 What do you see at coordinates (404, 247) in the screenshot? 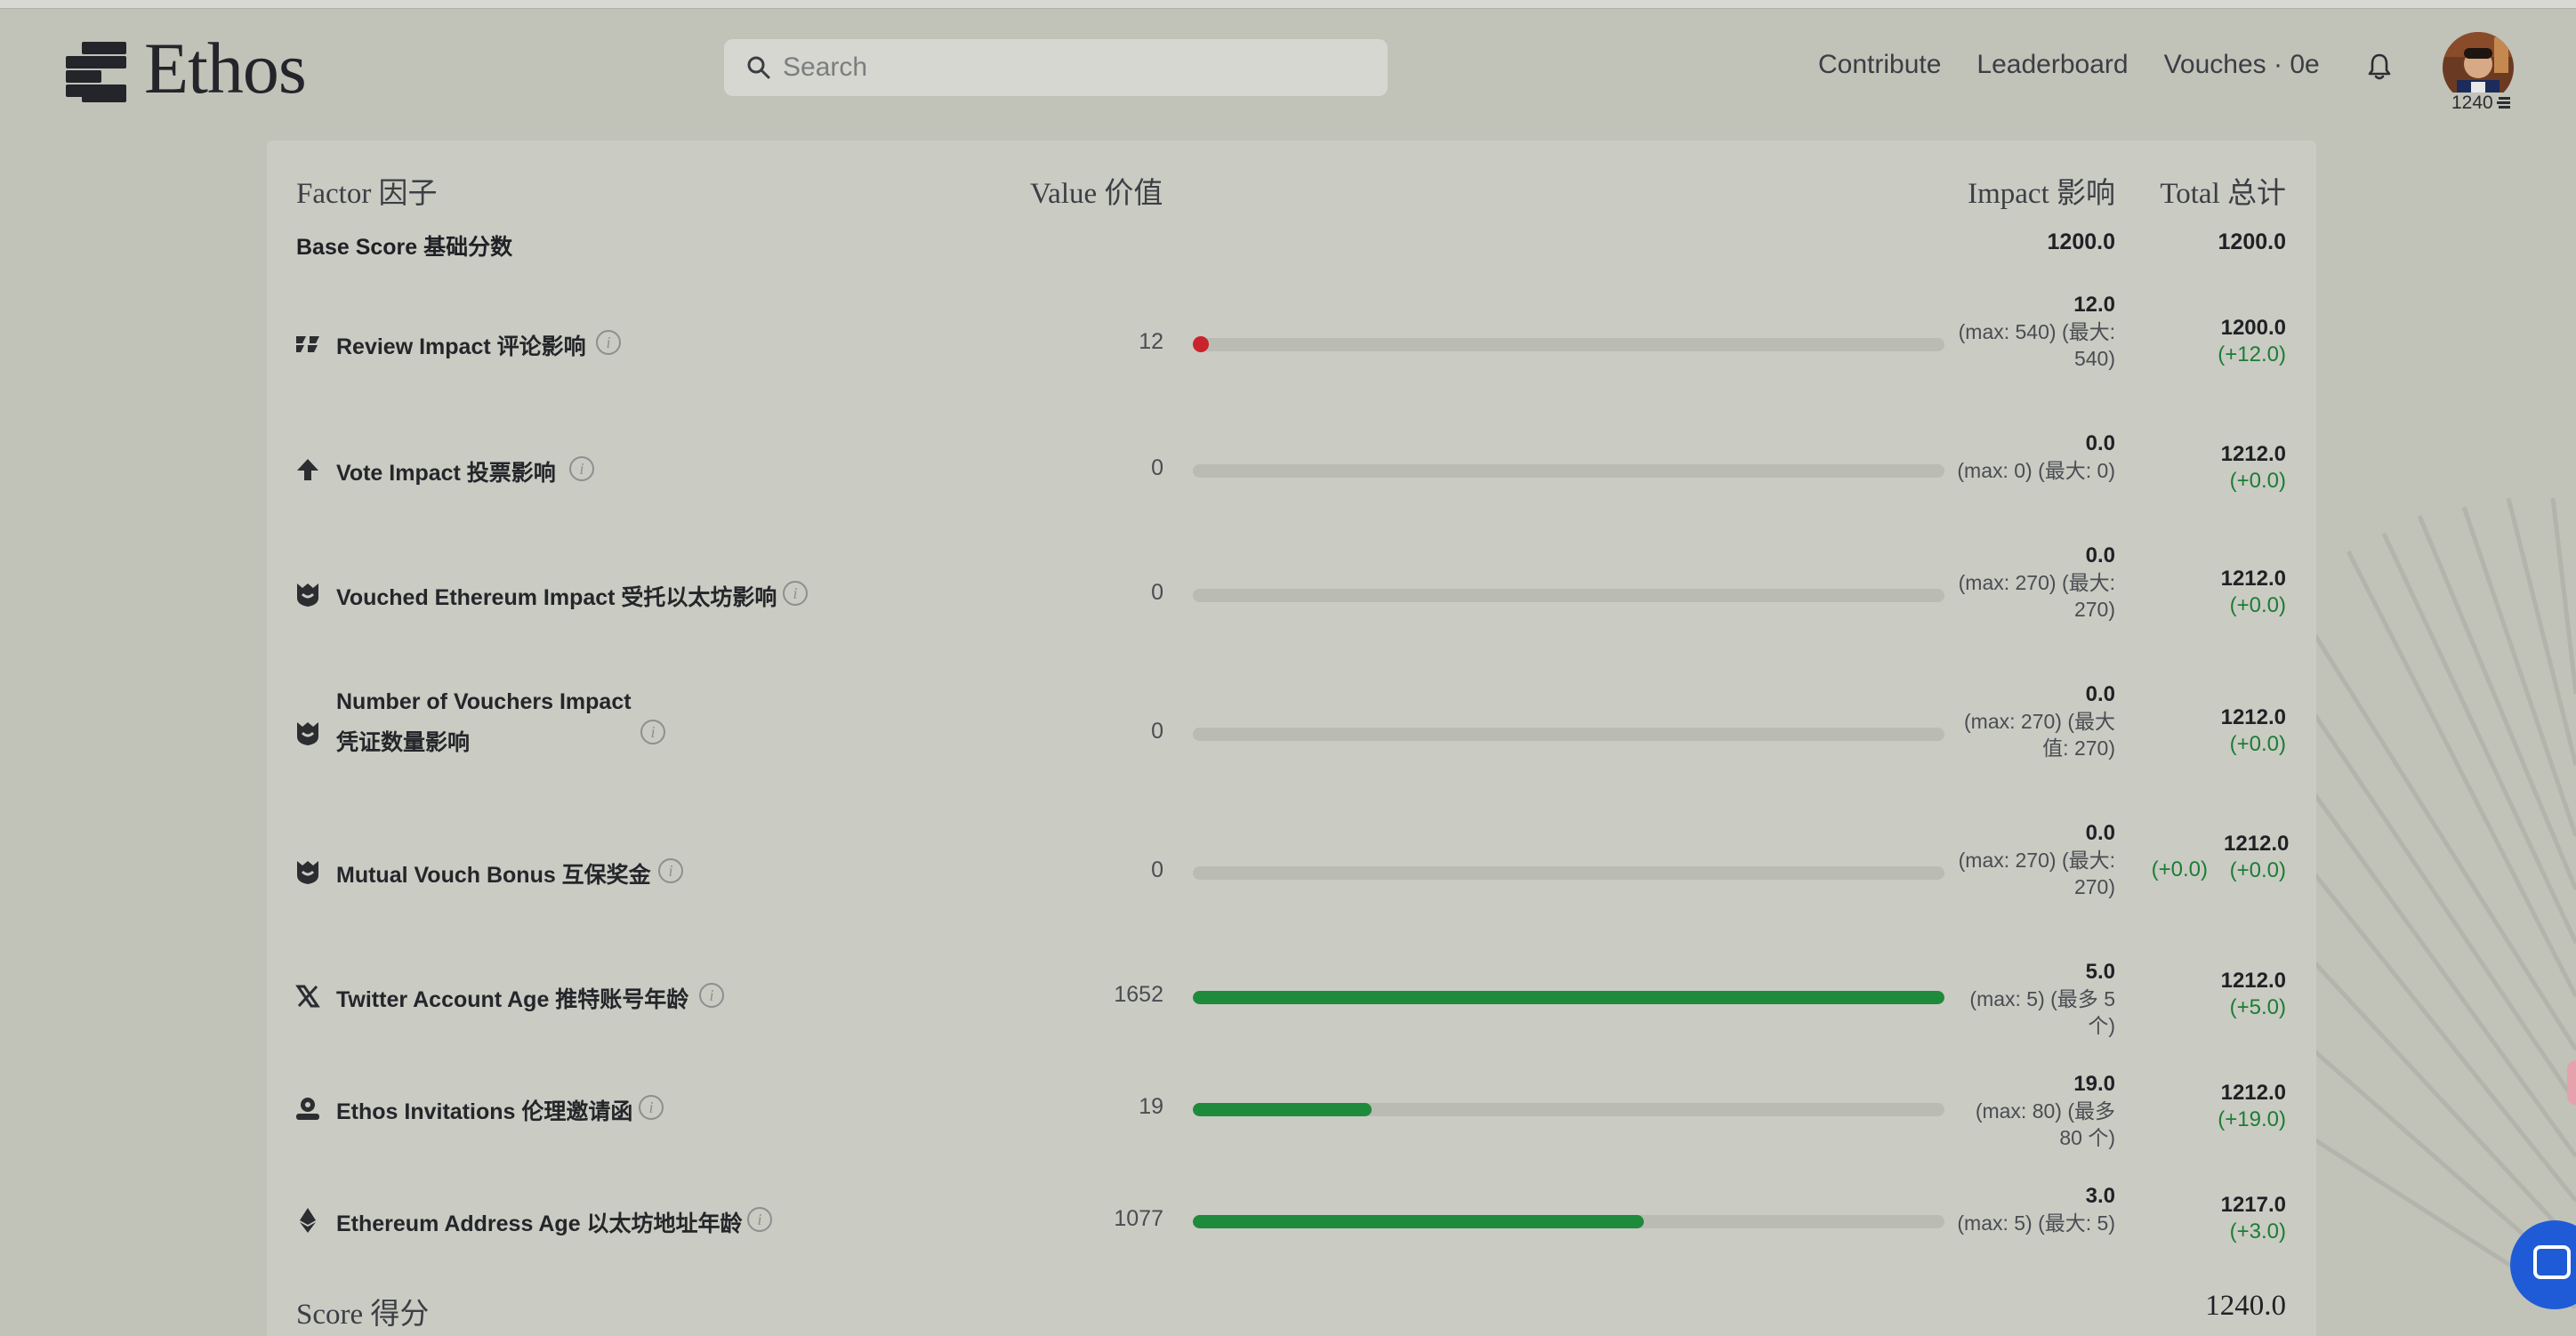
I see `base-score-label: Base Score 基础分数` at bounding box center [404, 247].